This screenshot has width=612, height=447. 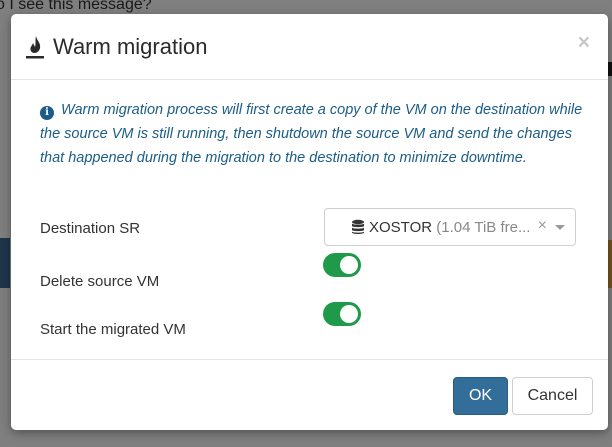 What do you see at coordinates (560, 227) in the screenshot?
I see `chevron-down-icon` at bounding box center [560, 227].